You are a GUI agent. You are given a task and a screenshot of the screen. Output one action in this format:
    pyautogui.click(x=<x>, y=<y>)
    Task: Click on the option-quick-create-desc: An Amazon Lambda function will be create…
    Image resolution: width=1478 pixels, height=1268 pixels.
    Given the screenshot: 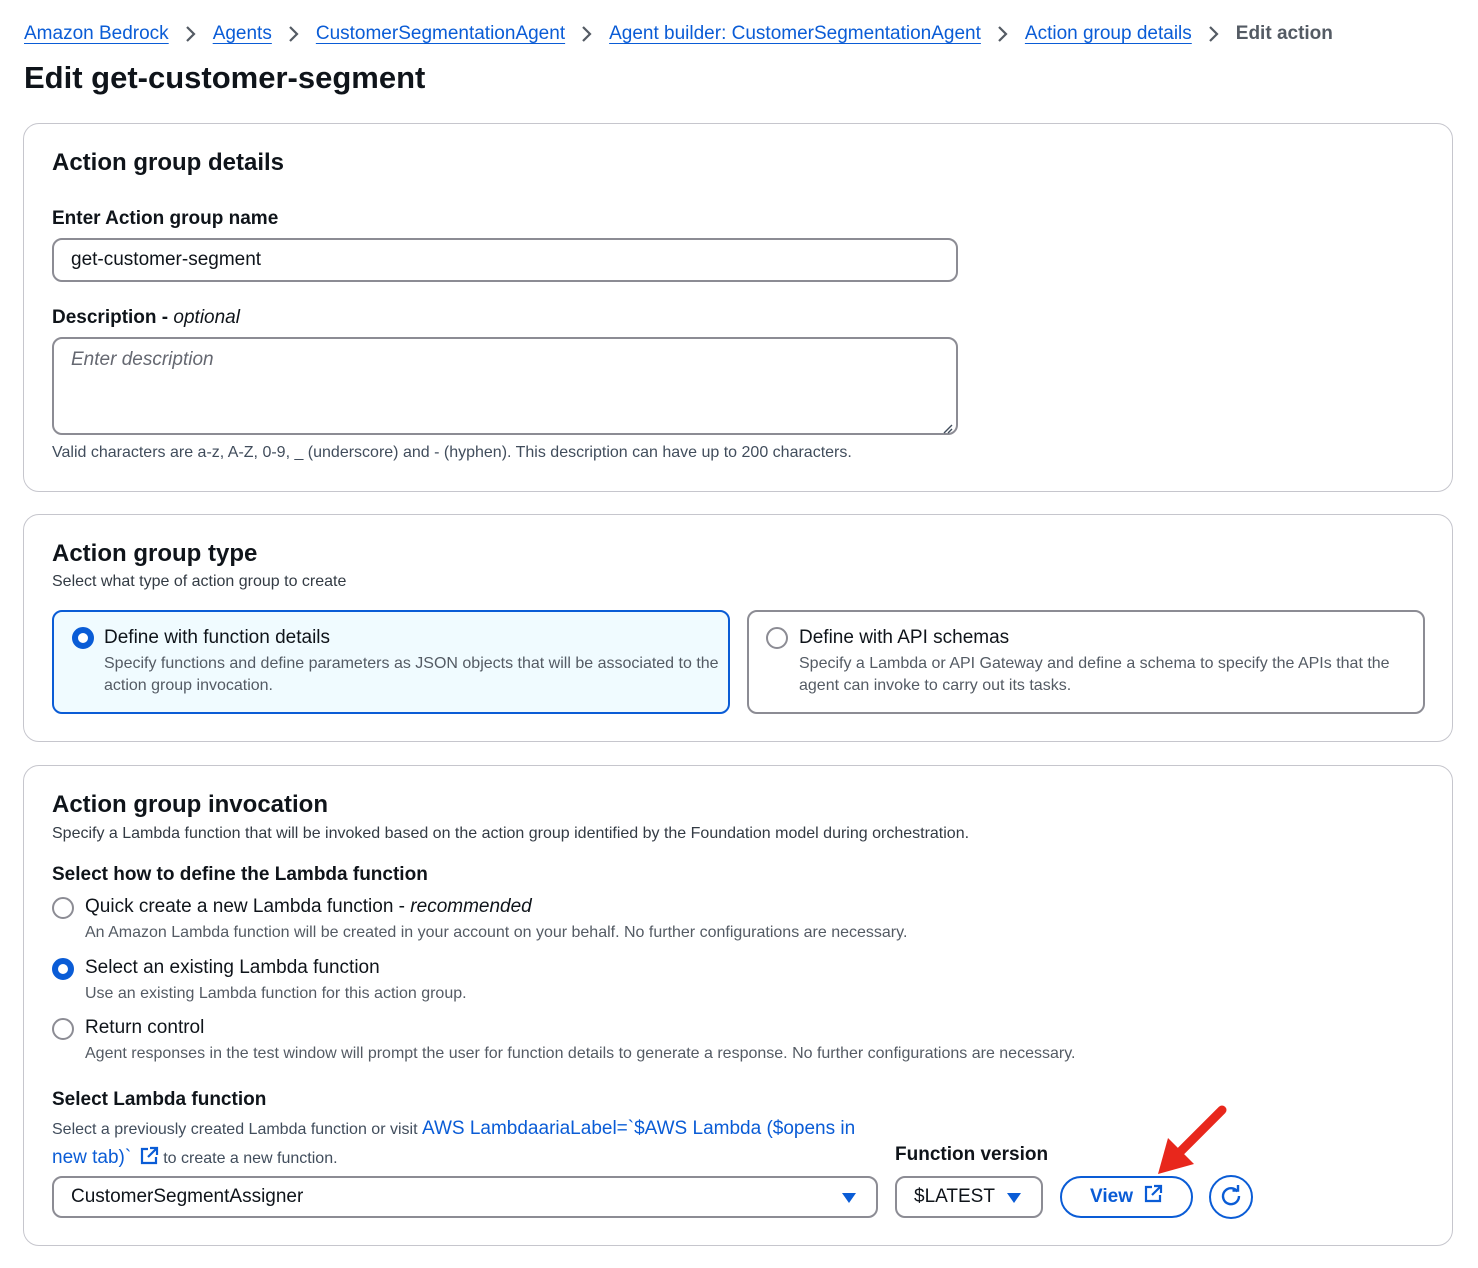 What is the action you would take?
    pyautogui.click(x=496, y=932)
    